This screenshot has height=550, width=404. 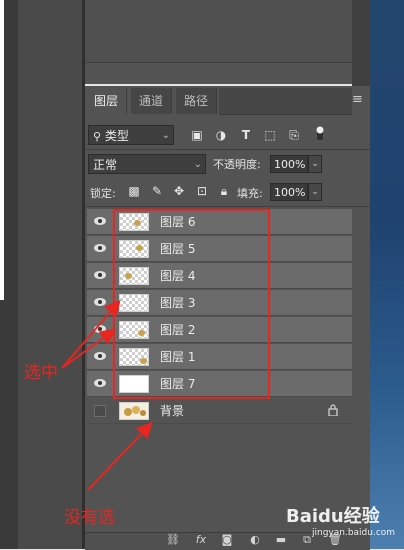 What do you see at coordinates (333, 516) in the screenshot?
I see `watermark-logo: Baidu经验` at bounding box center [333, 516].